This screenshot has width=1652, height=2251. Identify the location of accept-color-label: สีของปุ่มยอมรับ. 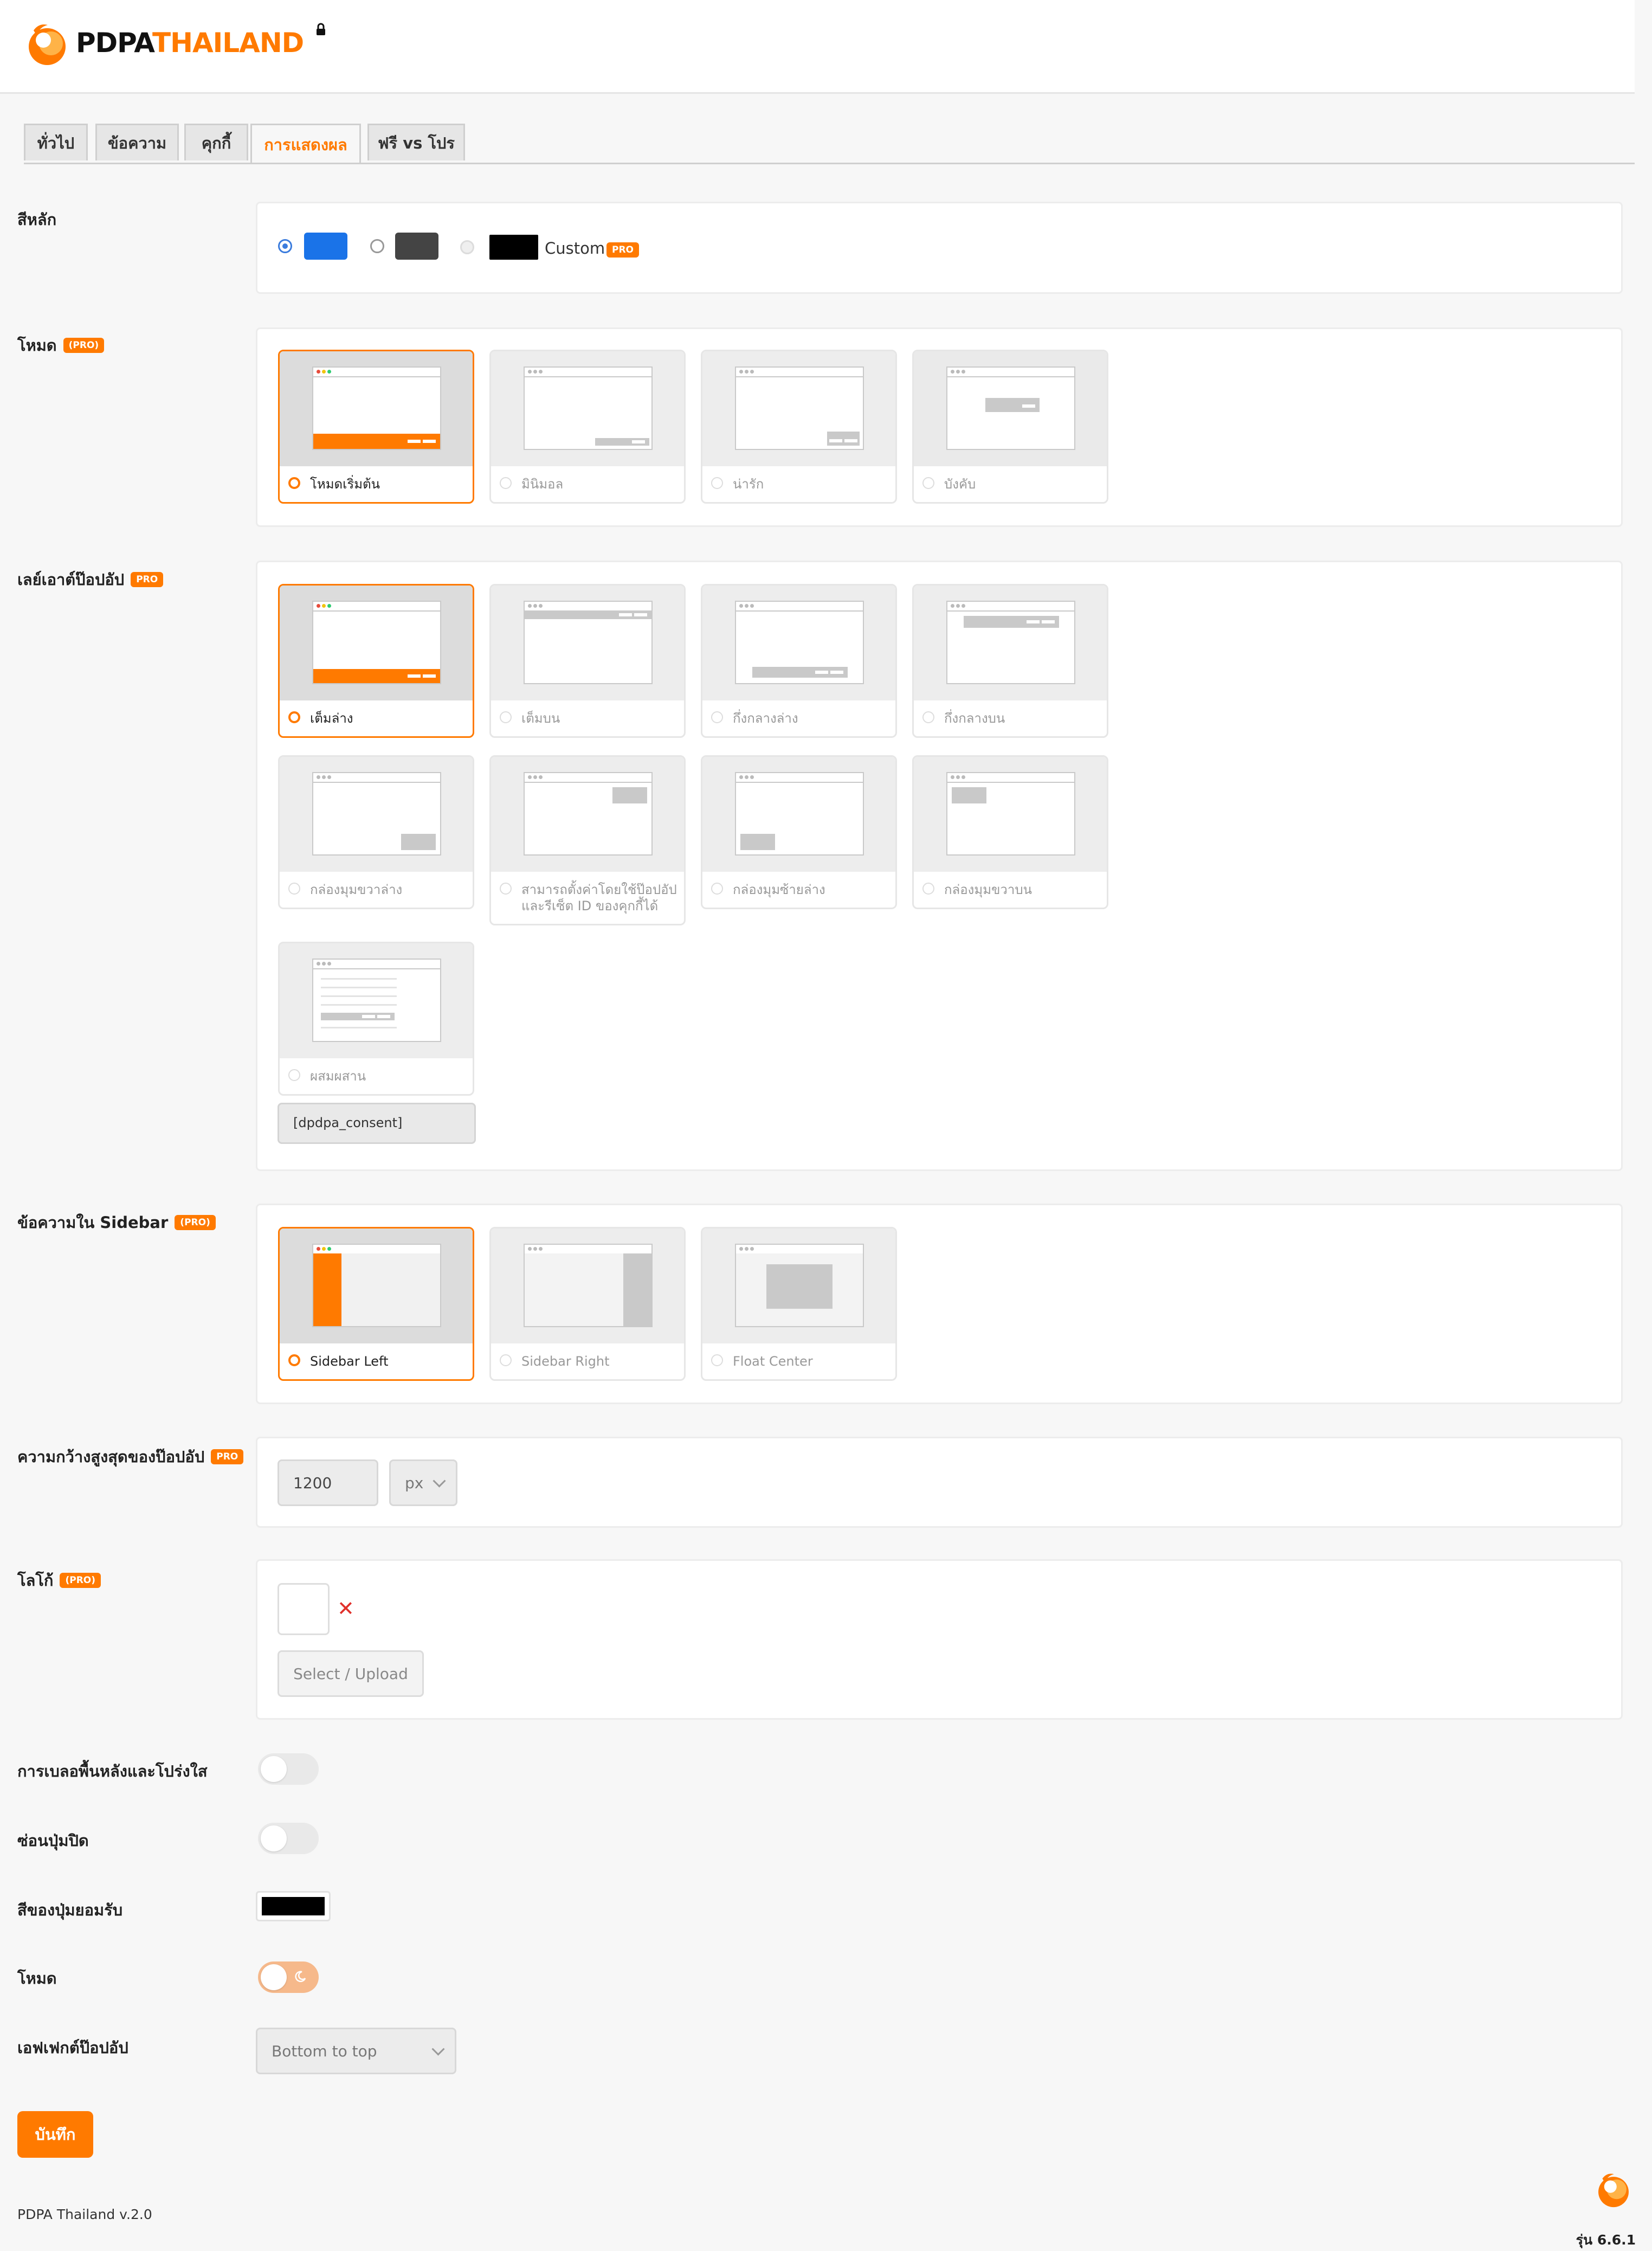
(70, 1910).